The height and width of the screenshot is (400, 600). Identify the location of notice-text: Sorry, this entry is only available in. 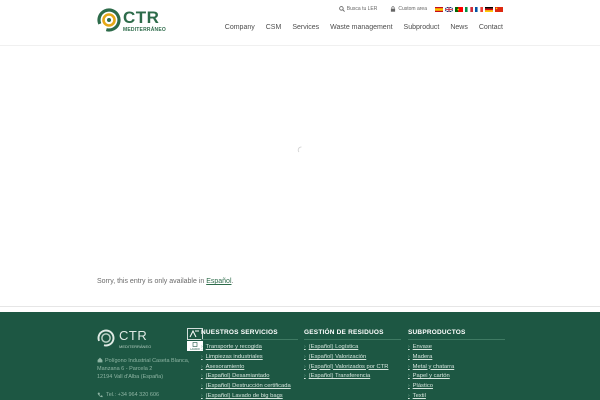
(151, 281).